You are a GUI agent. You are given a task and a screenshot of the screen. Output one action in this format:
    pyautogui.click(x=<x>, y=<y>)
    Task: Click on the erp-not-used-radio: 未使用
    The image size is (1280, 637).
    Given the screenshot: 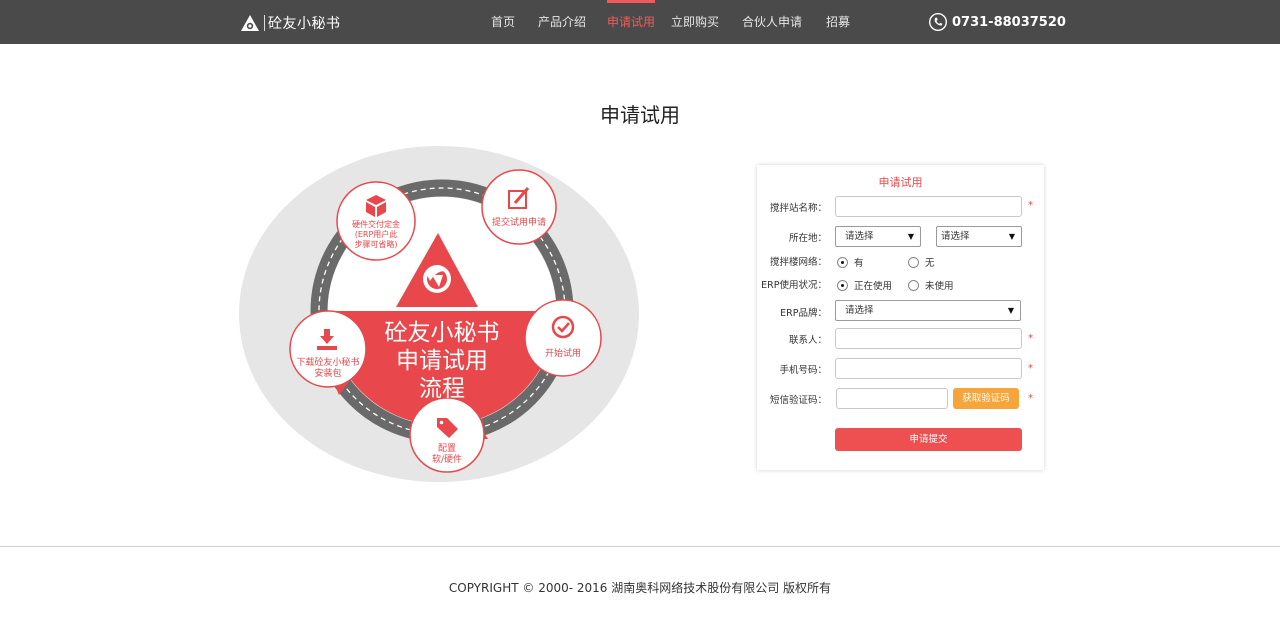 What is the action you would take?
    pyautogui.click(x=931, y=285)
    